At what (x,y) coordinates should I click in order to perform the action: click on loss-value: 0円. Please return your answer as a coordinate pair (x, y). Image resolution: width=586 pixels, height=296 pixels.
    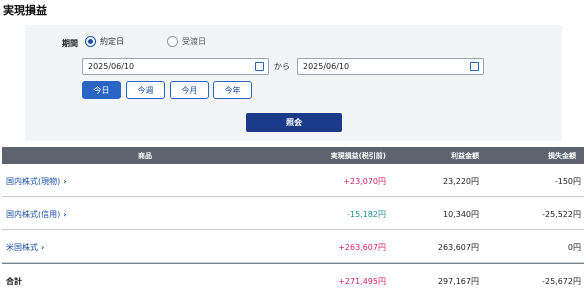
    Looking at the image, I should click on (574, 247).